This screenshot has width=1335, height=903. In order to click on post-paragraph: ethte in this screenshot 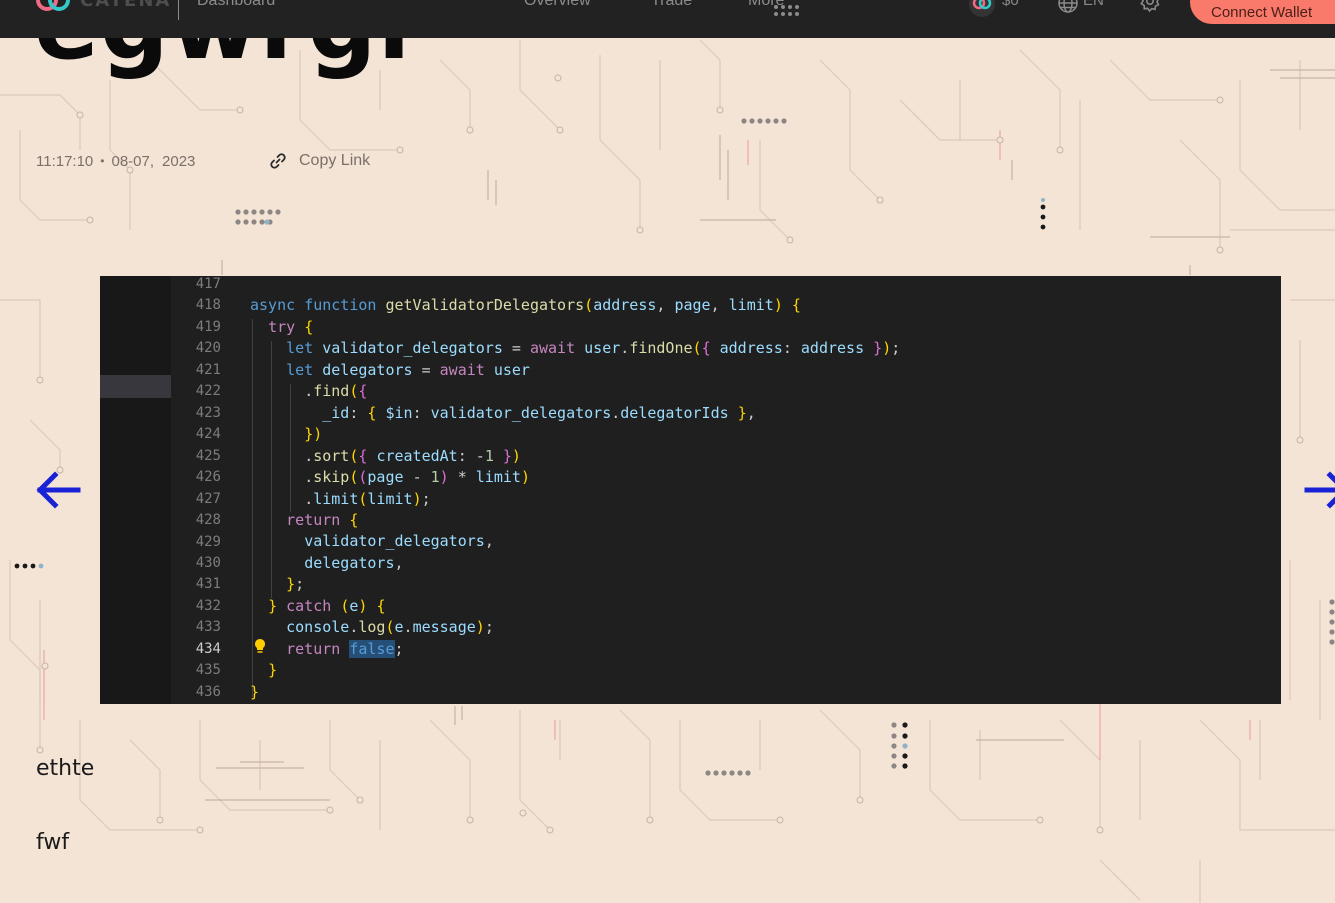, I will do `click(65, 768)`.